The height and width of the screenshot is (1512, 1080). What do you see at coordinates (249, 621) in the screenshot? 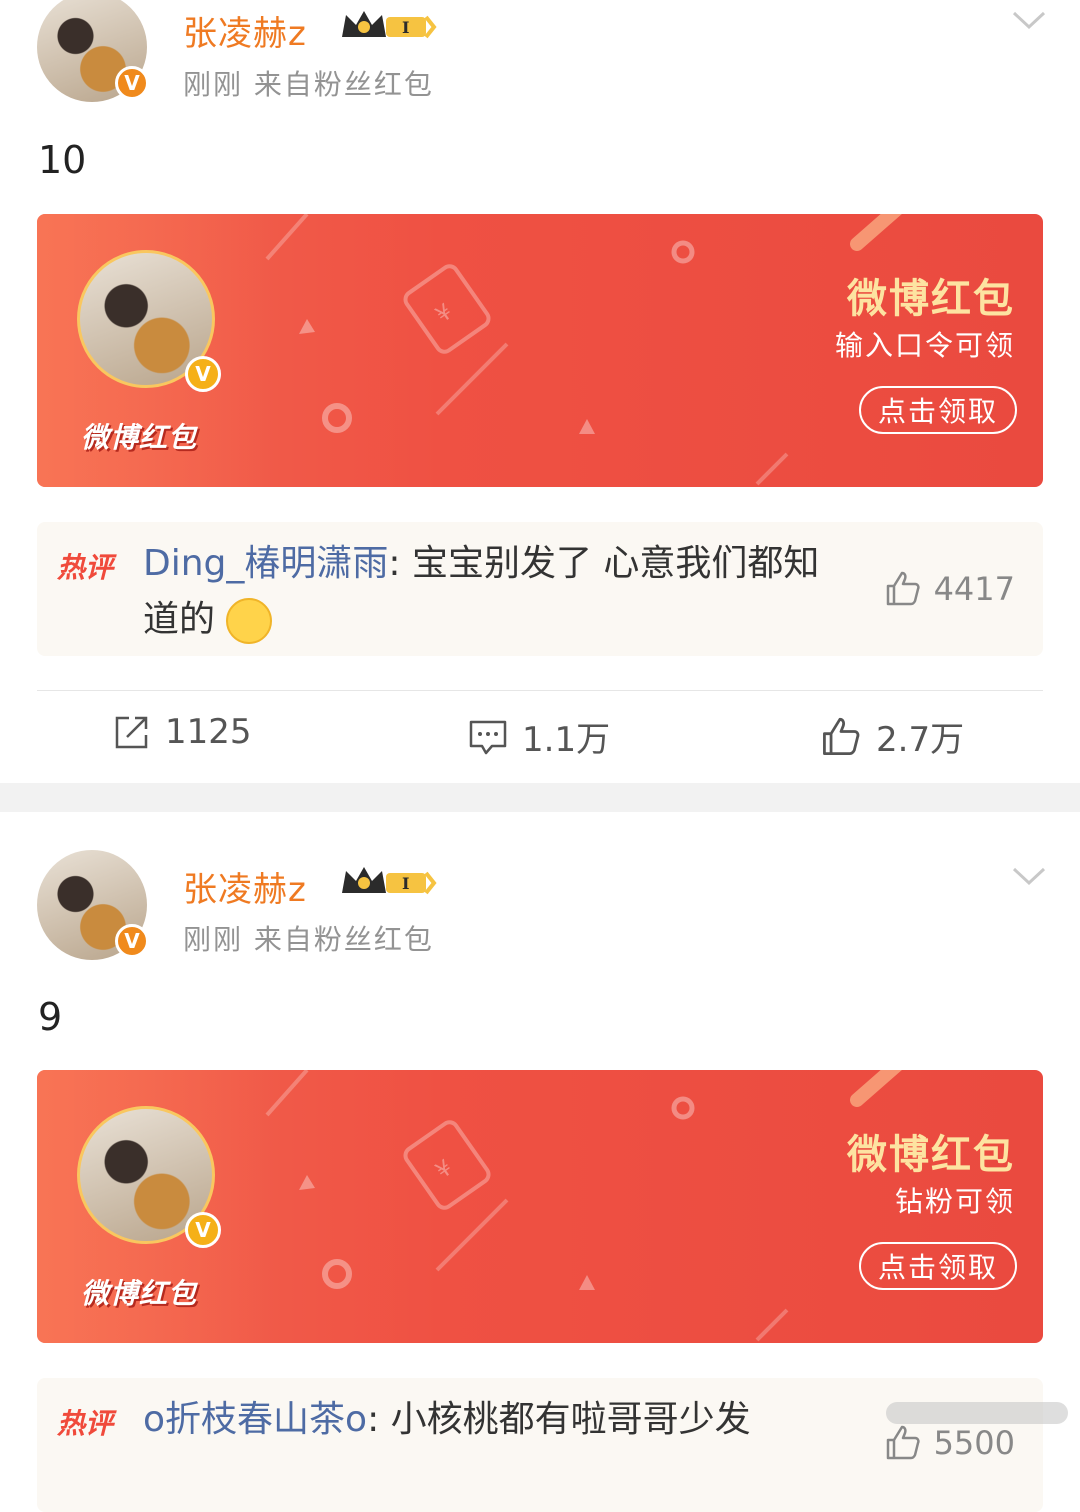
I see `crying-emoji-icon` at bounding box center [249, 621].